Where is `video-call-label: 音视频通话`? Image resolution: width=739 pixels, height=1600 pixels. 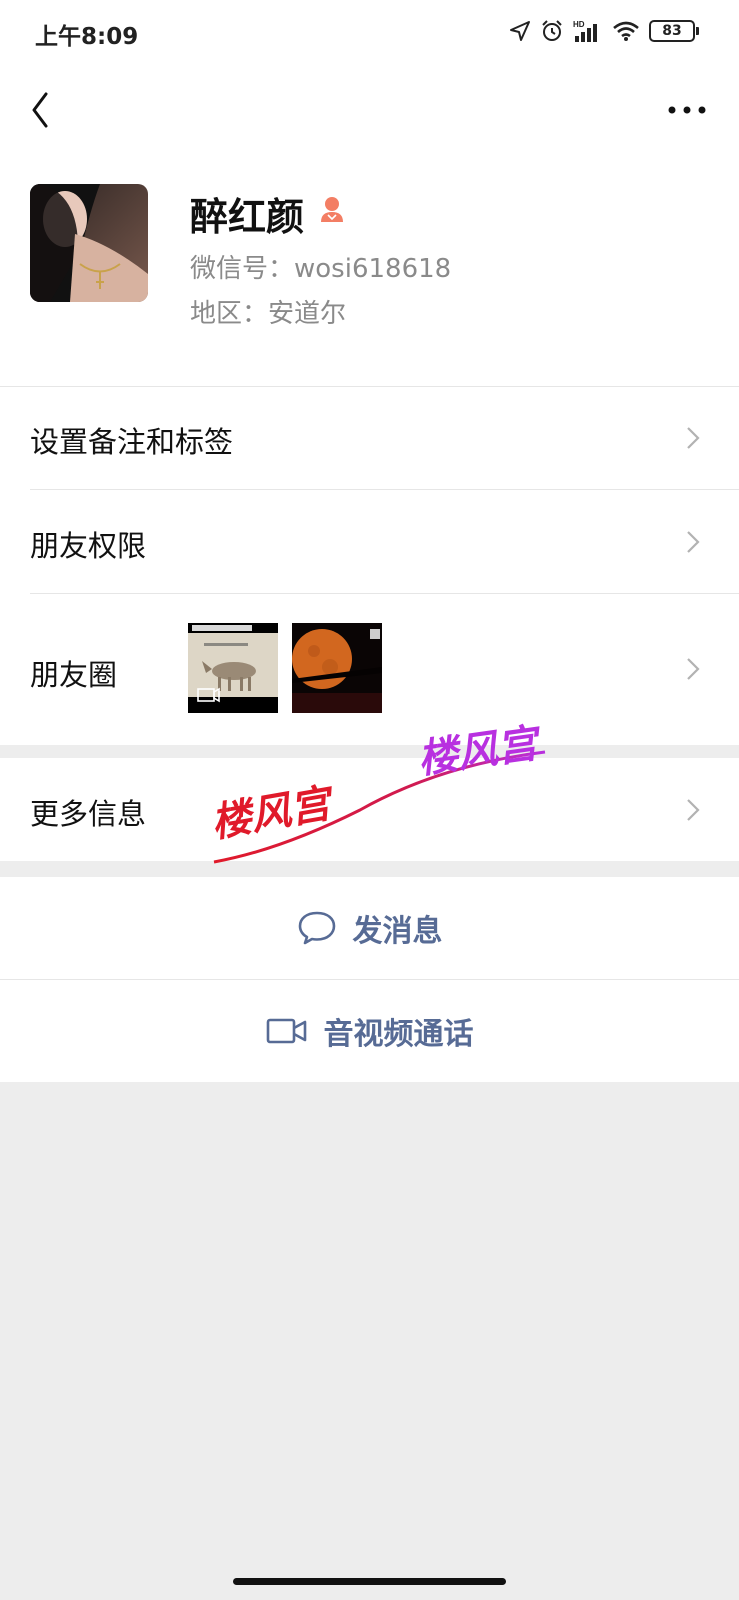
video-call-label: 音视频通话 is located at coordinates (398, 1034).